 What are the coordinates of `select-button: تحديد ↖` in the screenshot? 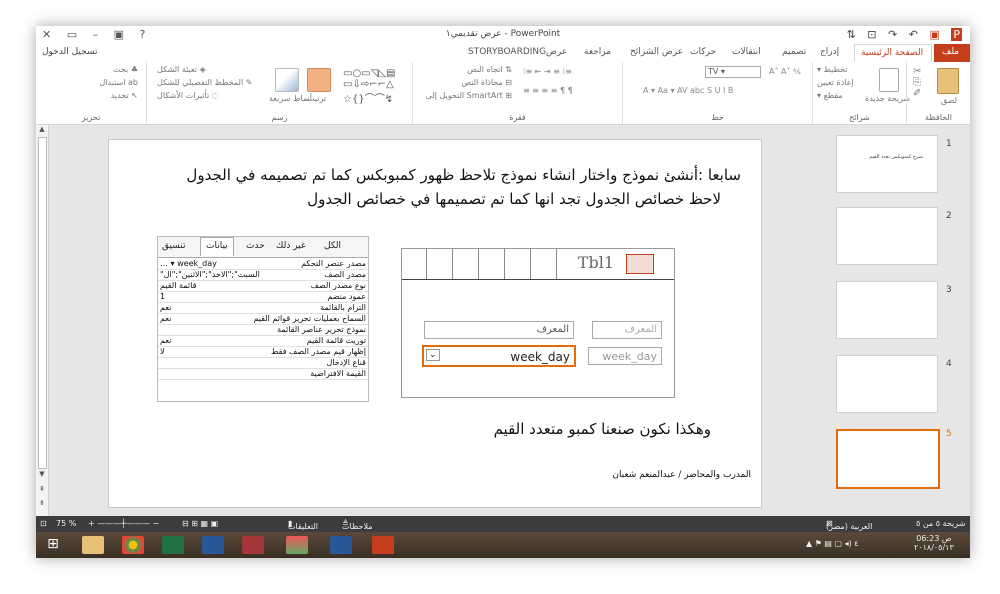 It's located at (124, 95).